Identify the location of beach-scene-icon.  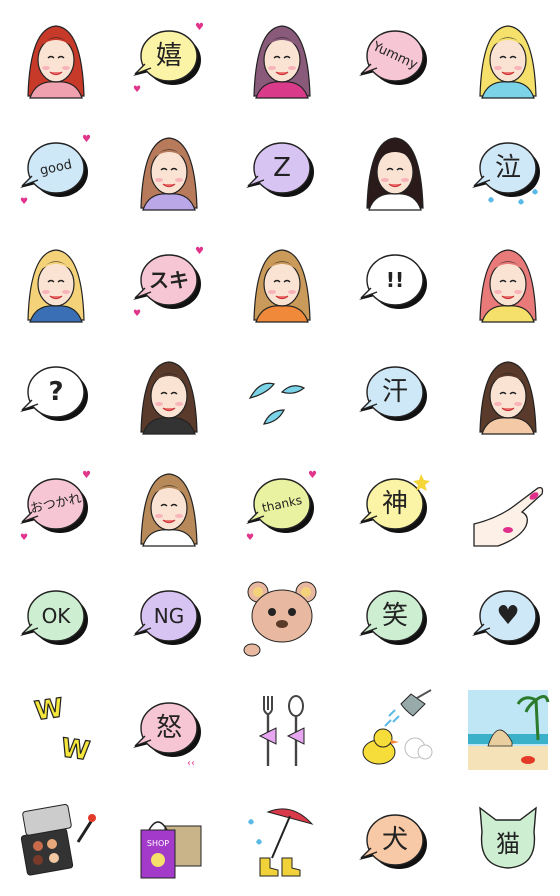
(509, 730).